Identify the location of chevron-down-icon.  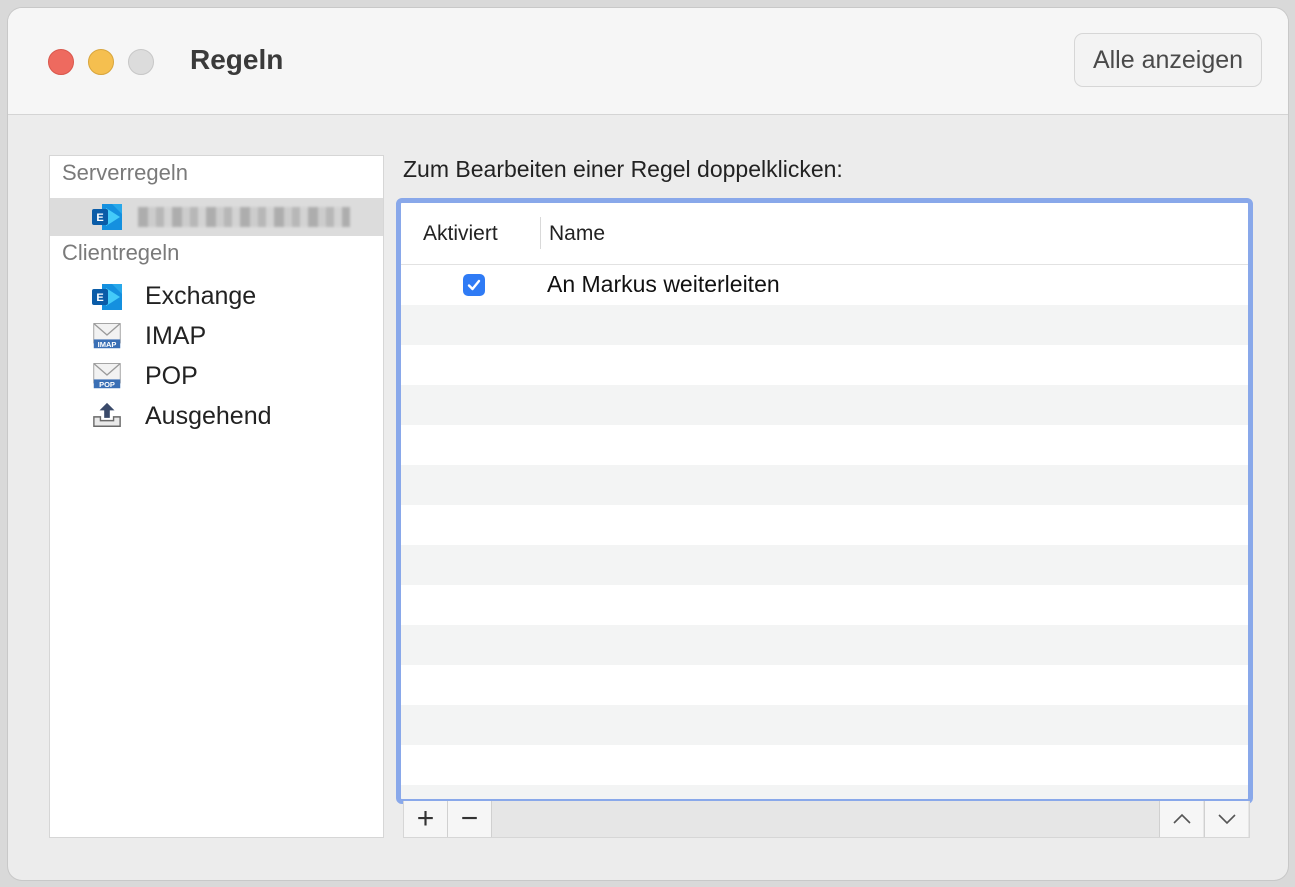
(1226, 819).